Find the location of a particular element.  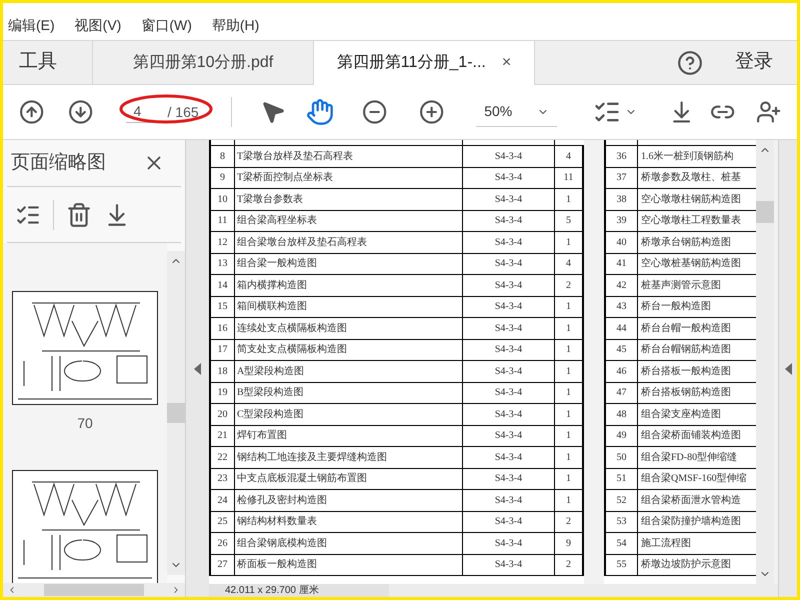

table-cell: 10 is located at coordinates (223, 199).